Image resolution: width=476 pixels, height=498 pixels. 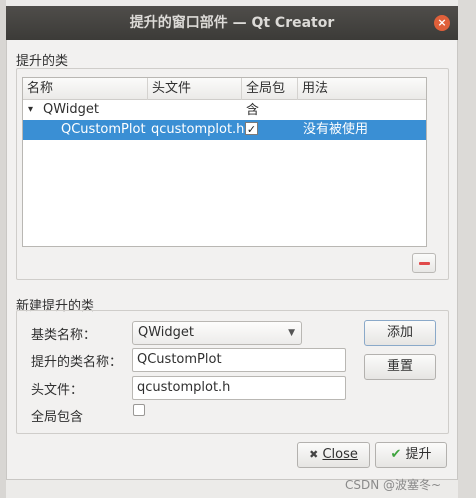 I want to click on promoted-group-title: 提升的类, so click(x=42, y=61).